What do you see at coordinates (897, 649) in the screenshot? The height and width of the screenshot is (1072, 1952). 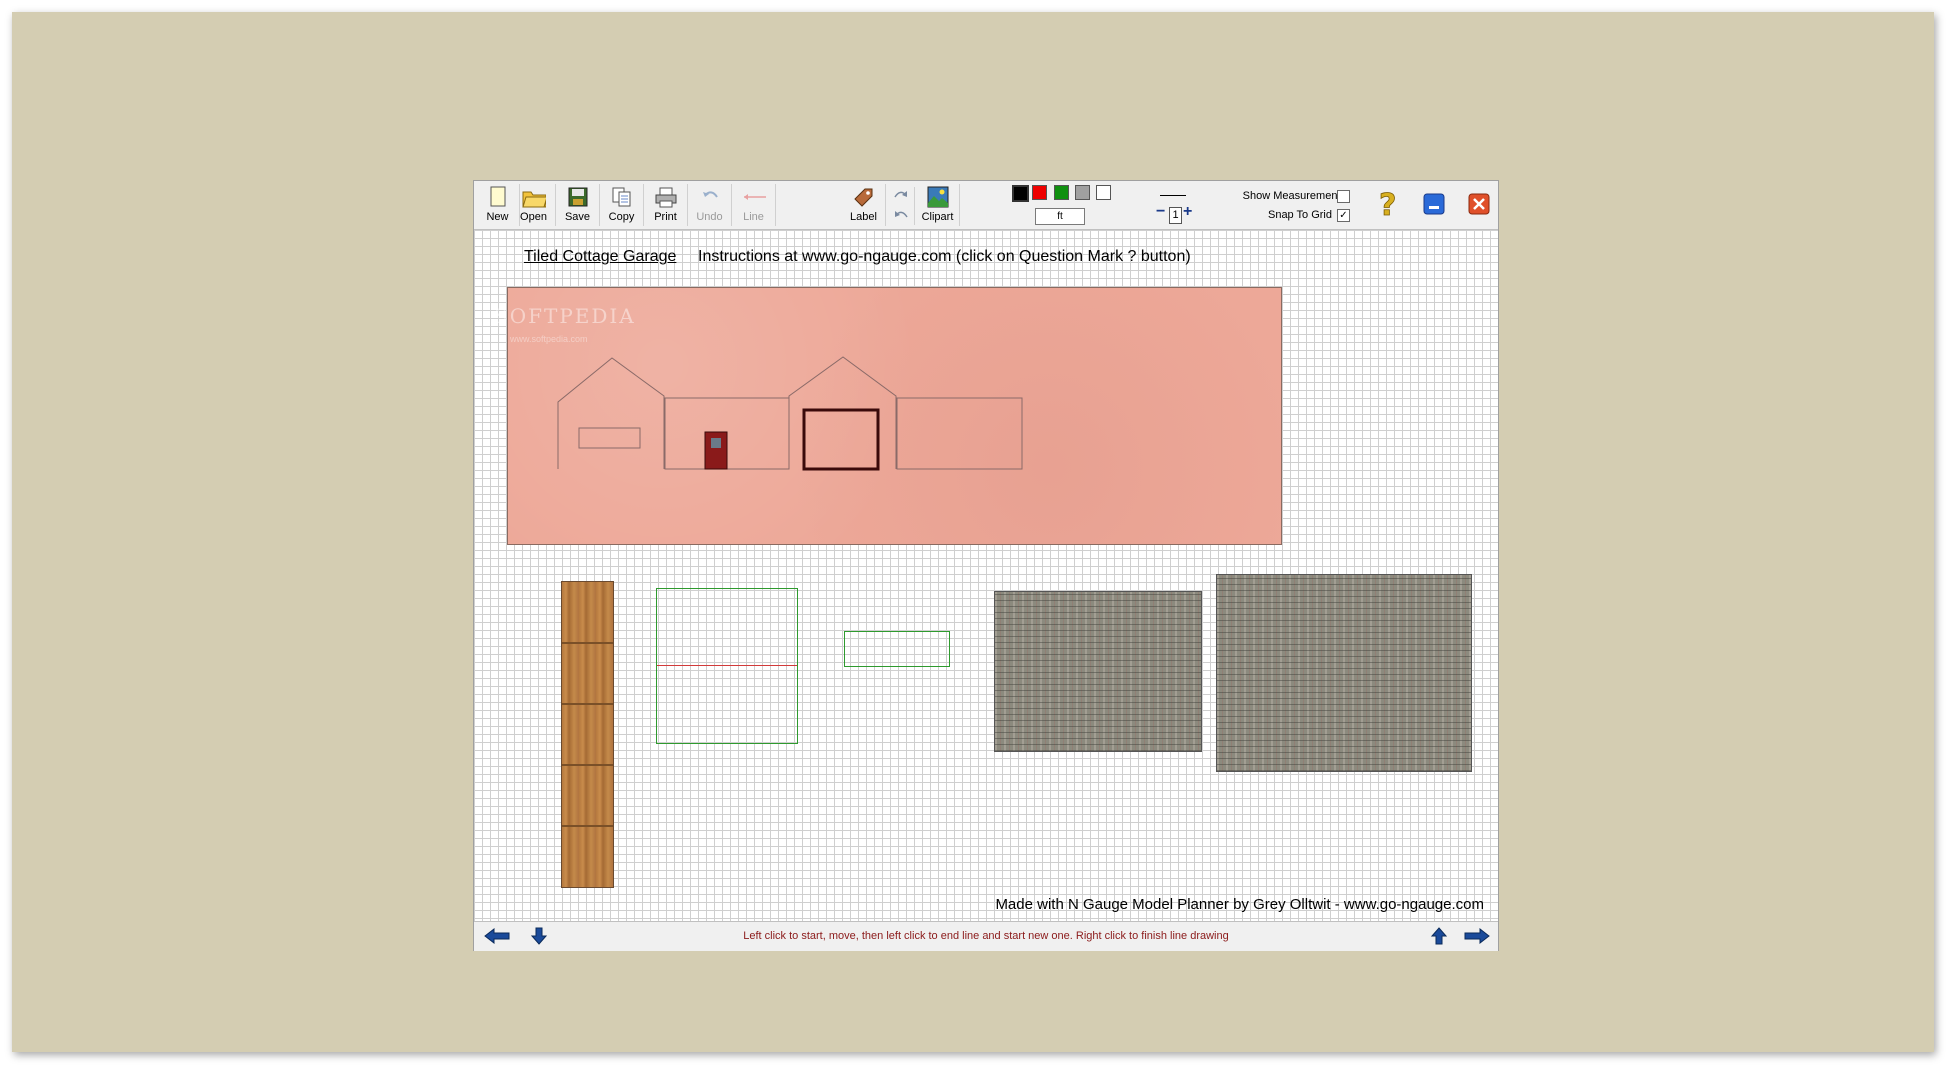 I see `green-rectangle-small` at bounding box center [897, 649].